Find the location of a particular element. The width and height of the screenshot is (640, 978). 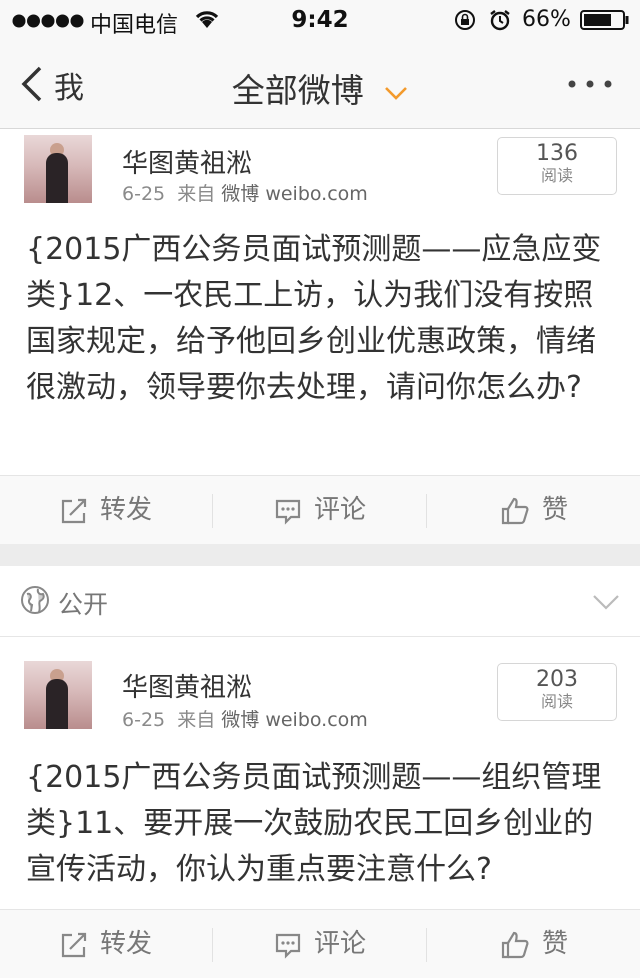

visibility-label: 公开 is located at coordinates (83, 604).